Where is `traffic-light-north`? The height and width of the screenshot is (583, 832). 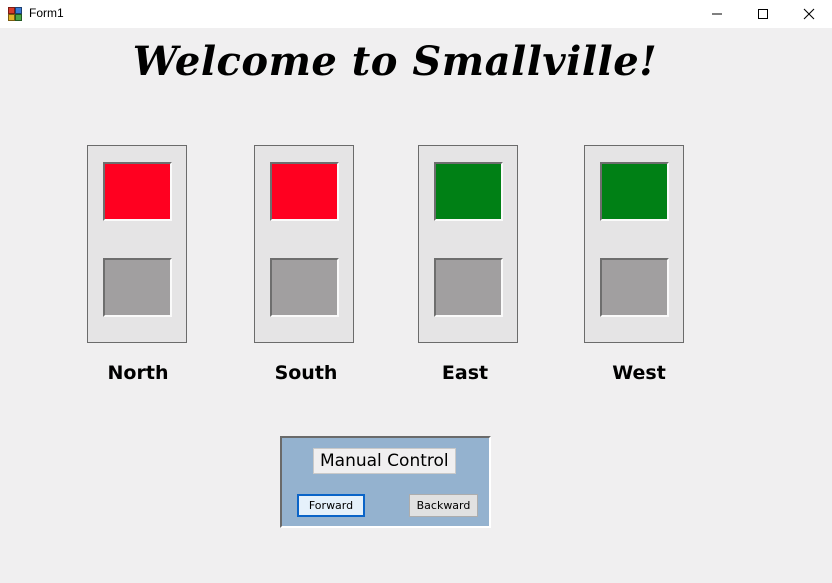
traffic-light-north is located at coordinates (137, 244).